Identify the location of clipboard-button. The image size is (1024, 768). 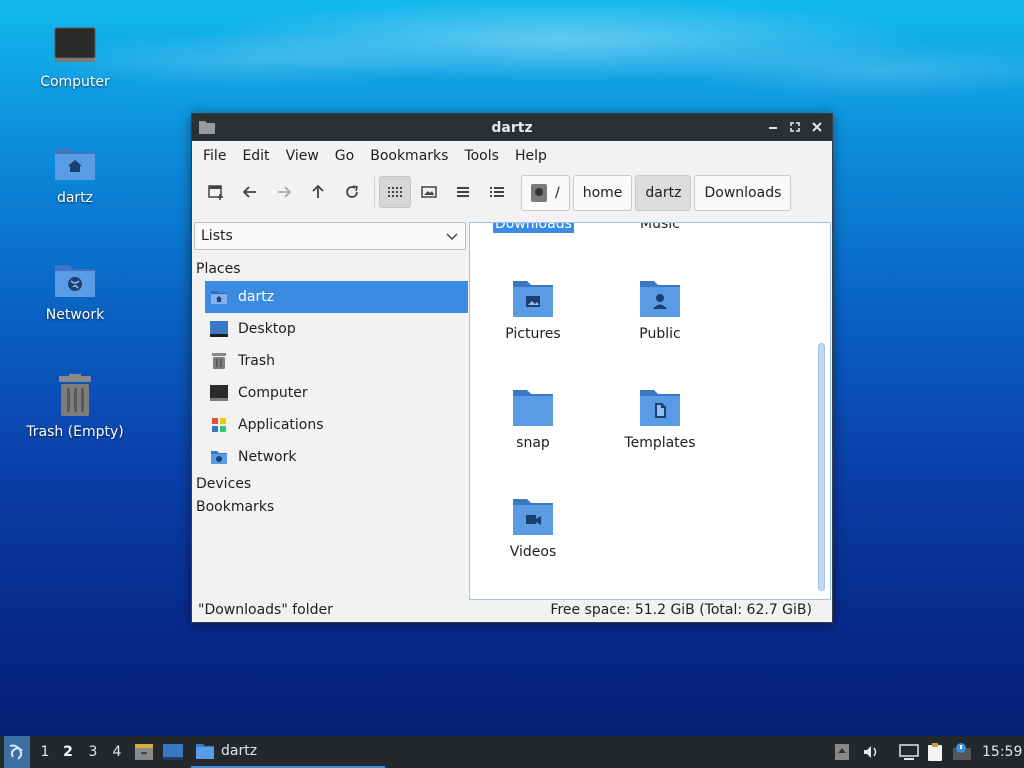
(935, 752).